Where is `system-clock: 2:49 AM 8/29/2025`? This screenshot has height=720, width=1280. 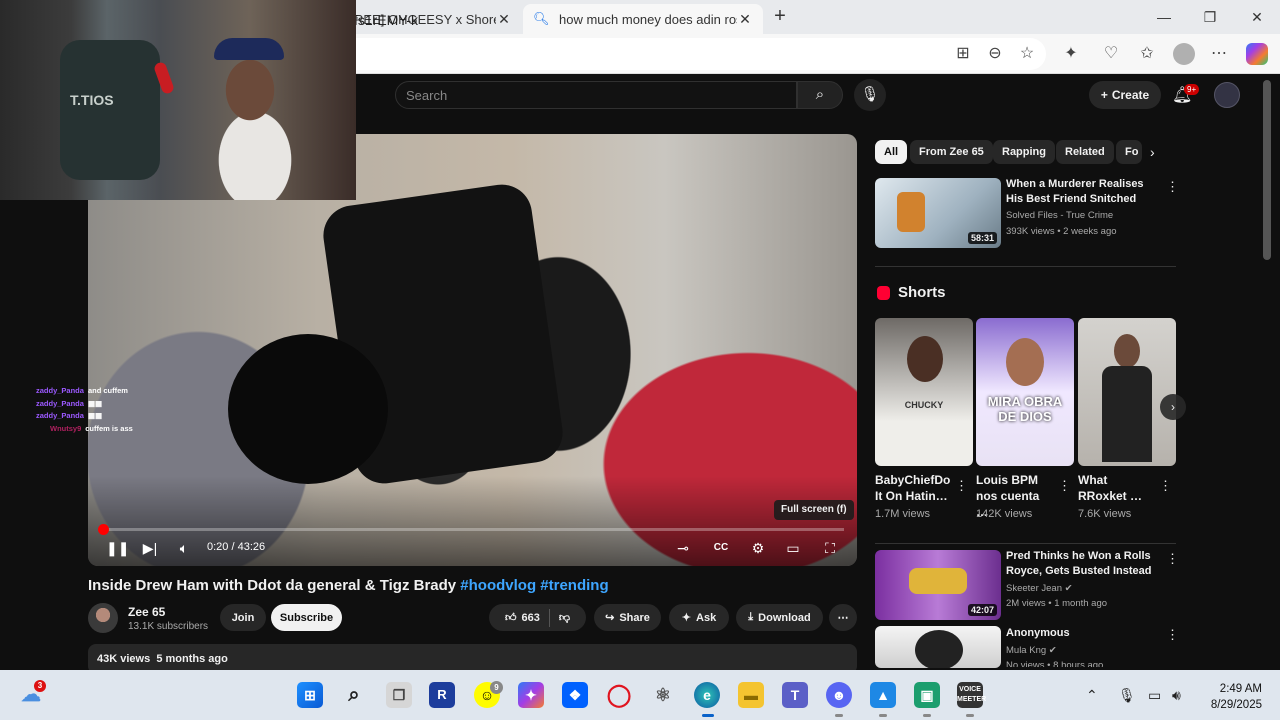 system-clock: 2:49 AM 8/29/2025 is located at coordinates (1229, 697).